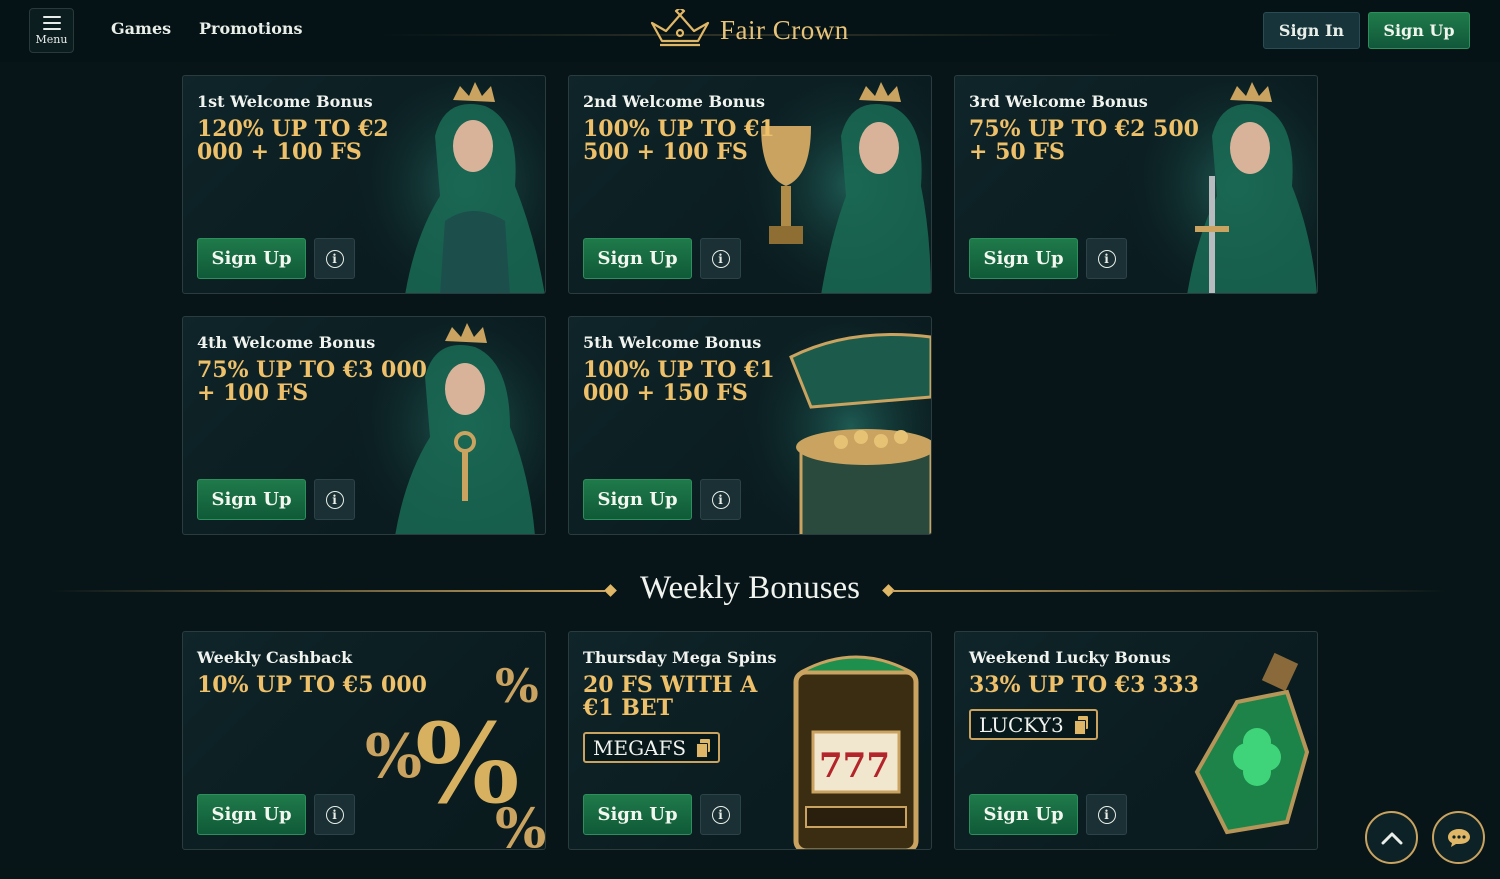 This screenshot has width=1500, height=879. What do you see at coordinates (1419, 30) in the screenshot?
I see `sign-up-button: Sign Up` at bounding box center [1419, 30].